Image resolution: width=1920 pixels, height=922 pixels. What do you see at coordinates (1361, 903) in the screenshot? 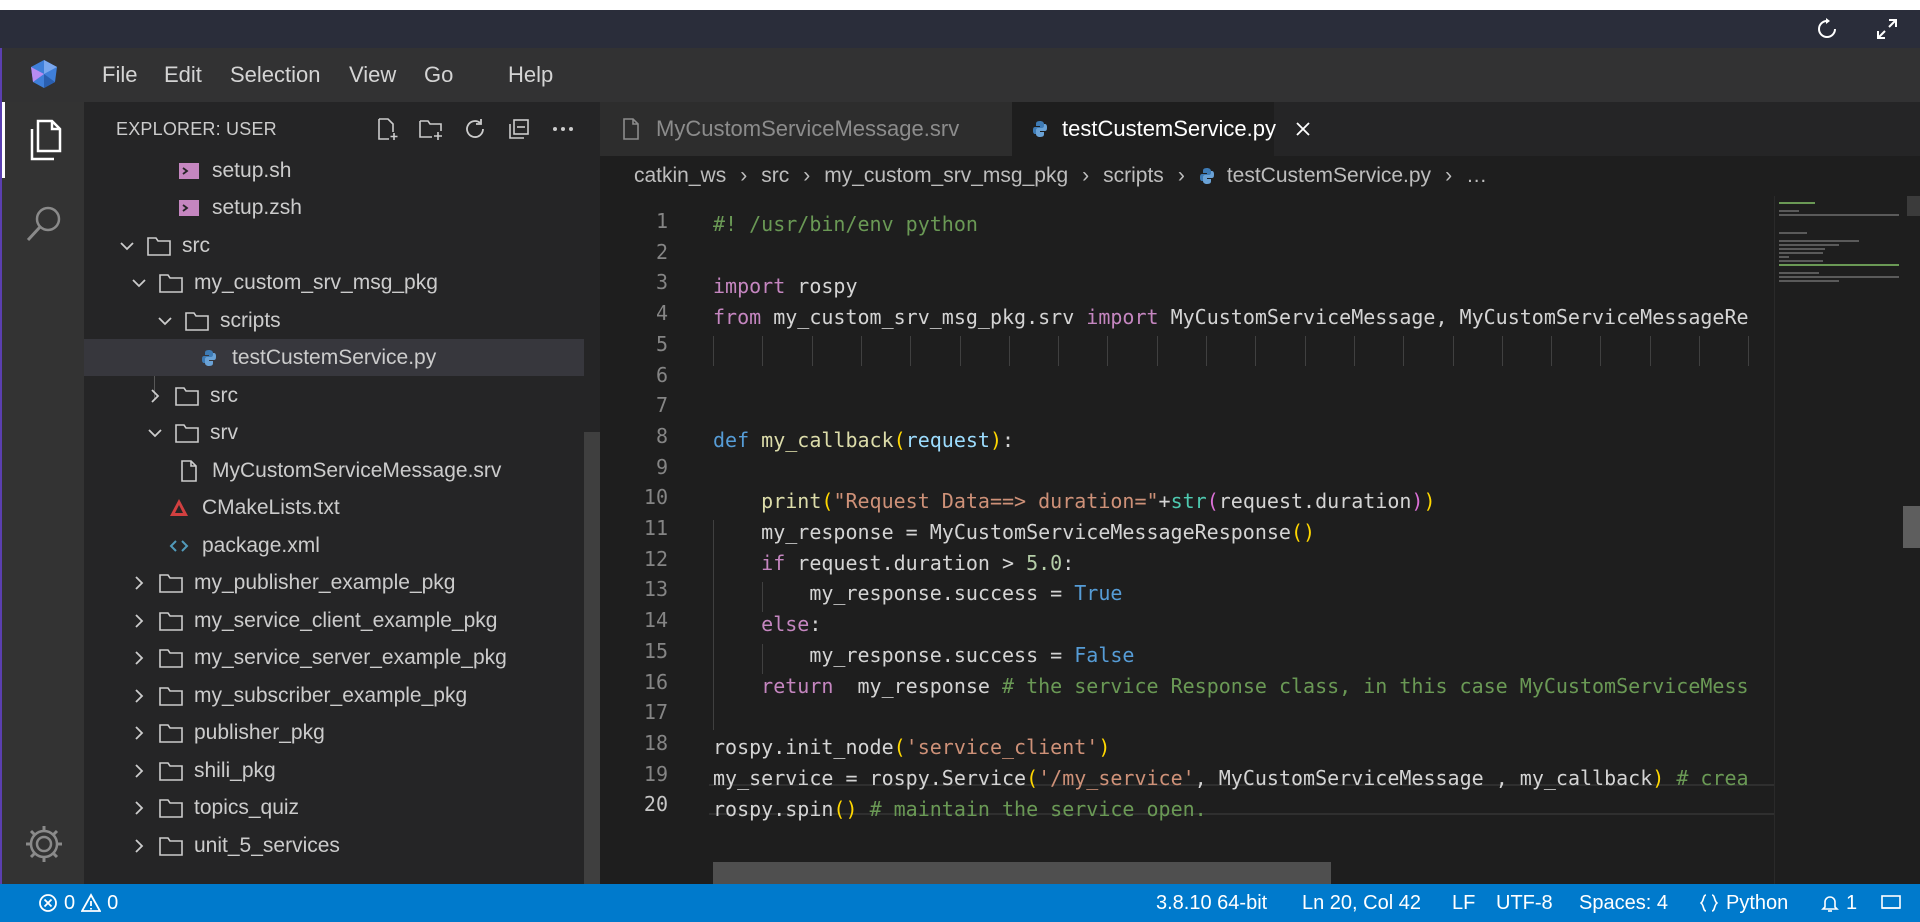
I see `cursor-position: Ln 20, Col 42` at bounding box center [1361, 903].